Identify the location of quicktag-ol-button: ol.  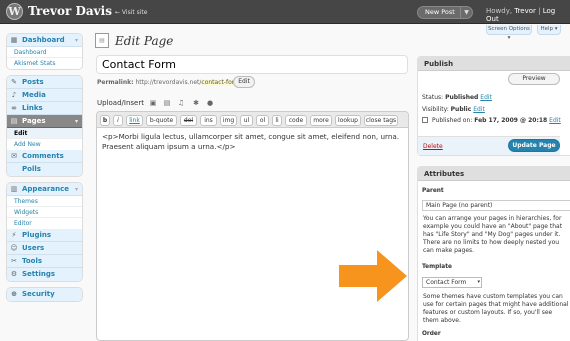
(262, 120).